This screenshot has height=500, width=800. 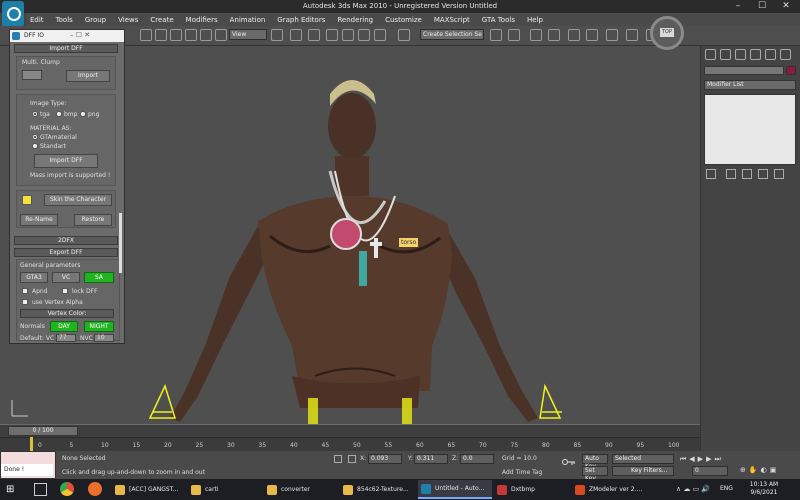 I want to click on y-coord-field: 0.311, so click(x=431, y=459).